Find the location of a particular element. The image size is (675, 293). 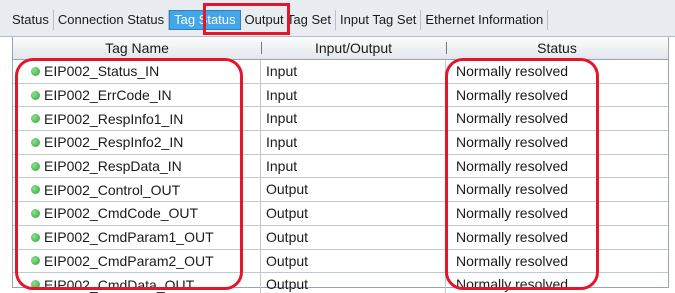

tag-name-text: EIP002_ErrCode_IN is located at coordinates (108, 95).